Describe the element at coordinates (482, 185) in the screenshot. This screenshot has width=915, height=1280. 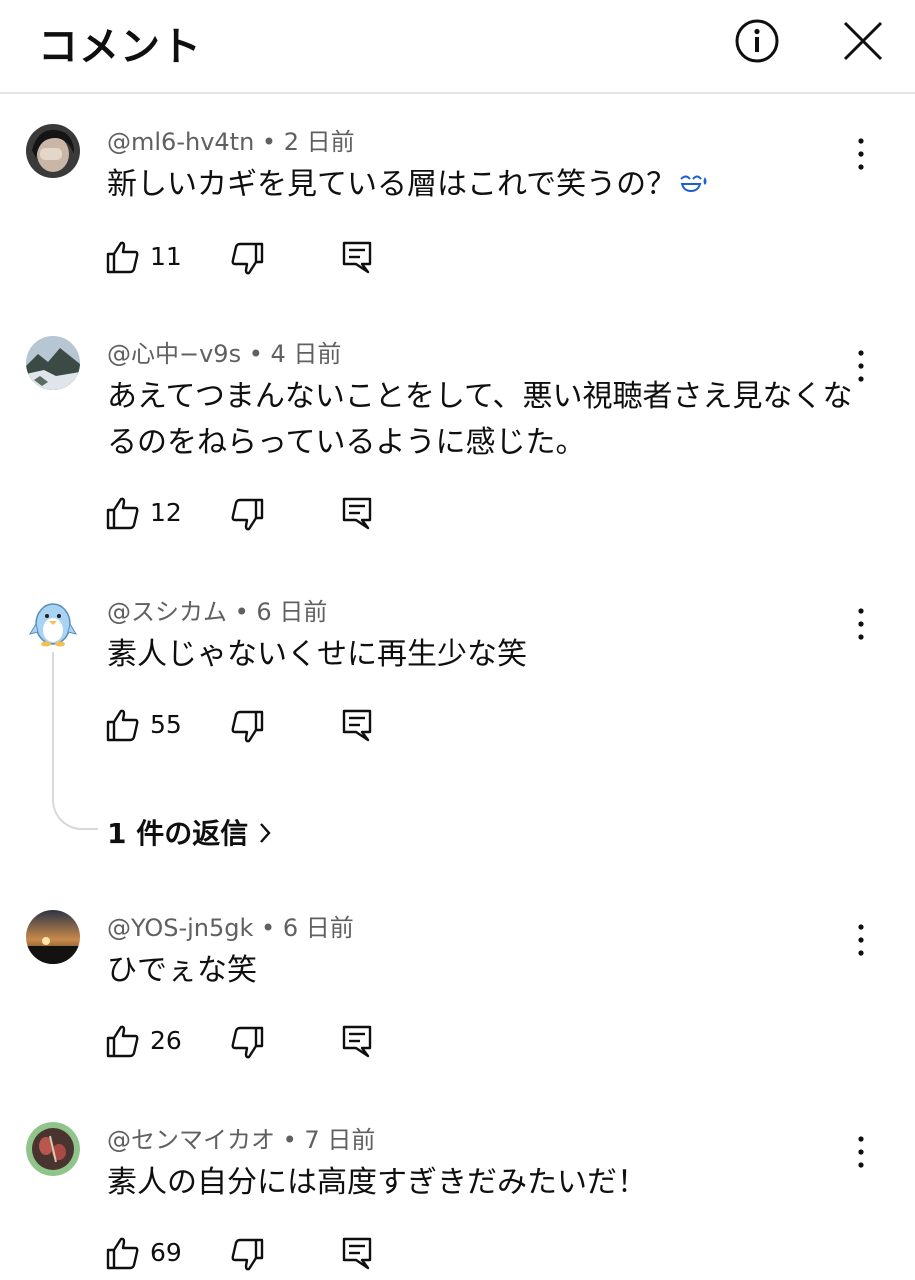
I see `comment-text: 新しいカギを見ている層はこれで笑うの？` at that location.